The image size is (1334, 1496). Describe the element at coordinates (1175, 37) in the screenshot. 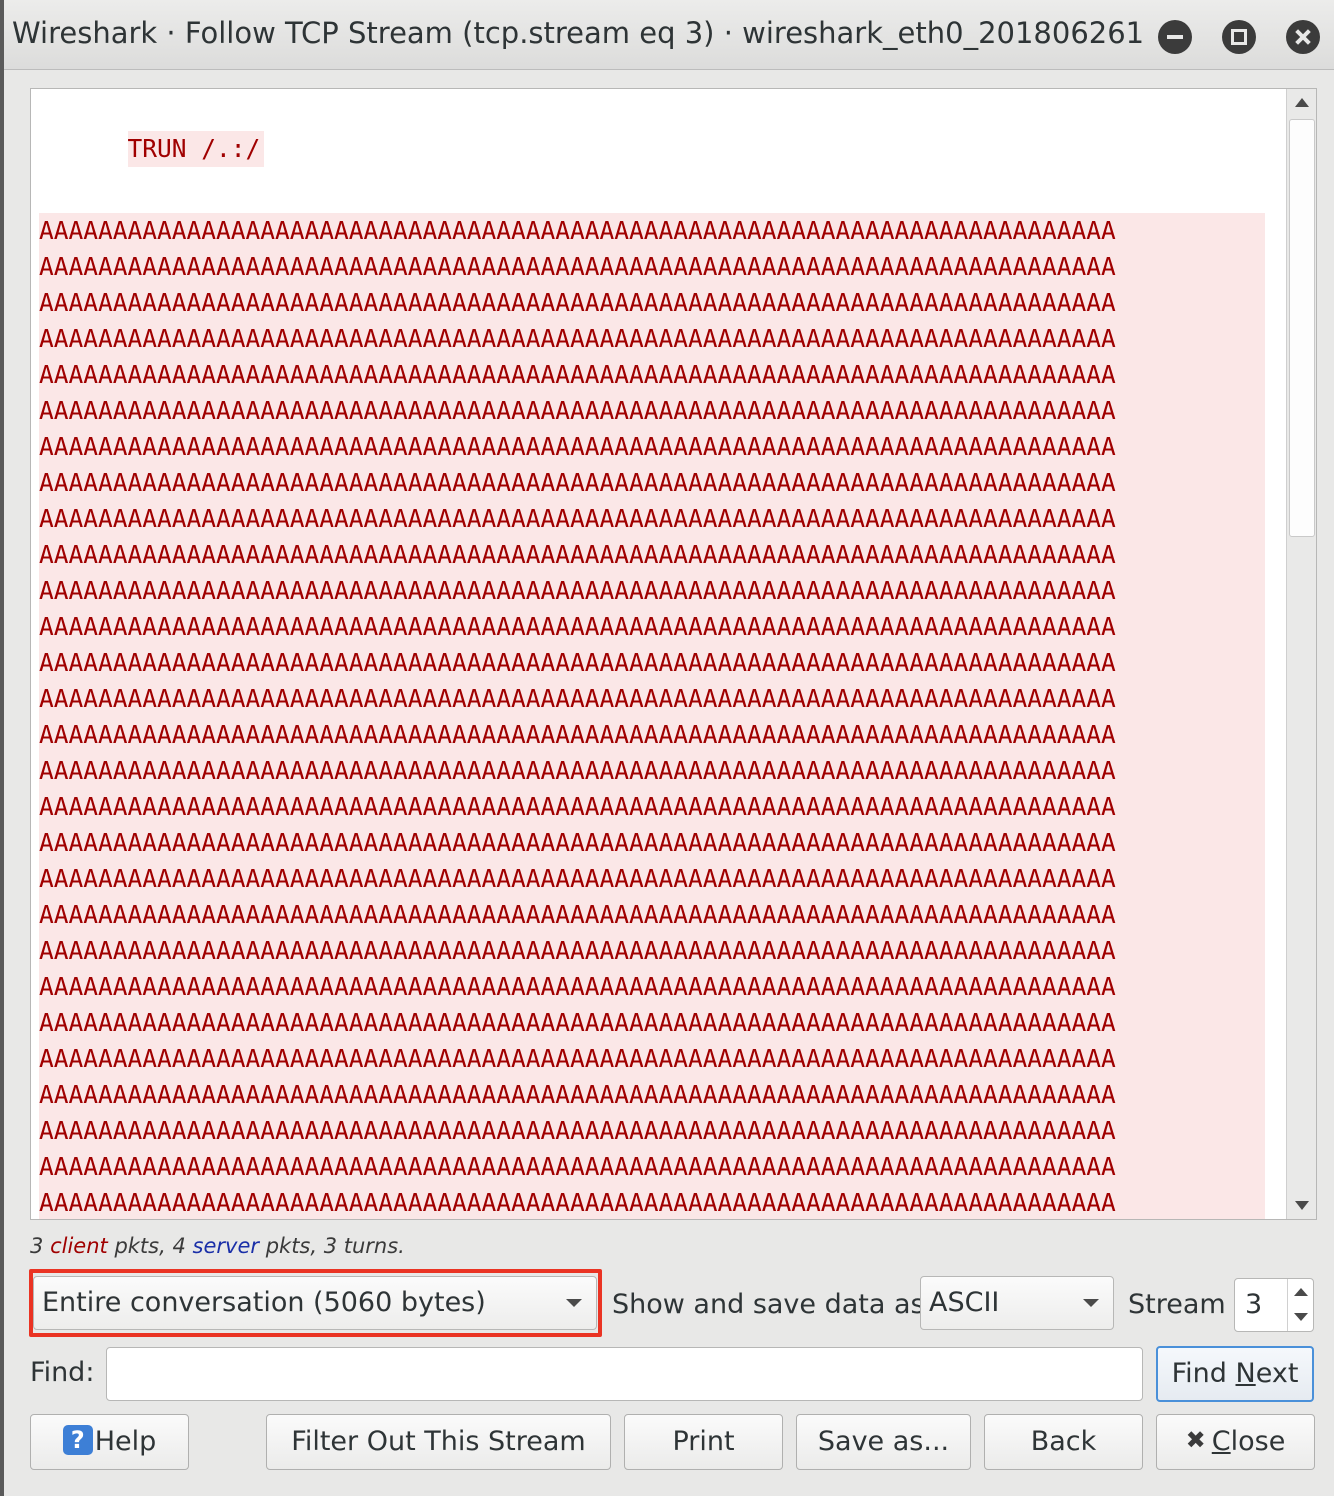

I see `minimize-icon` at that location.